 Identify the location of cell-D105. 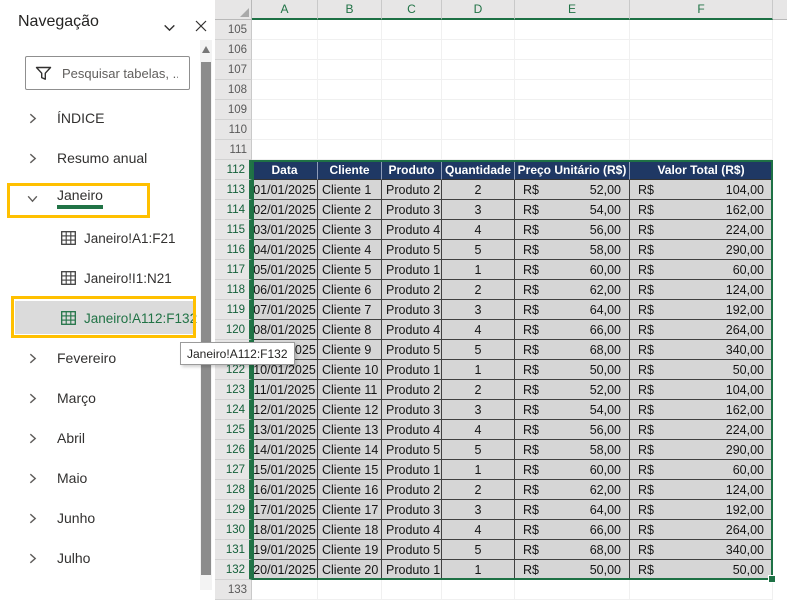
(478, 30).